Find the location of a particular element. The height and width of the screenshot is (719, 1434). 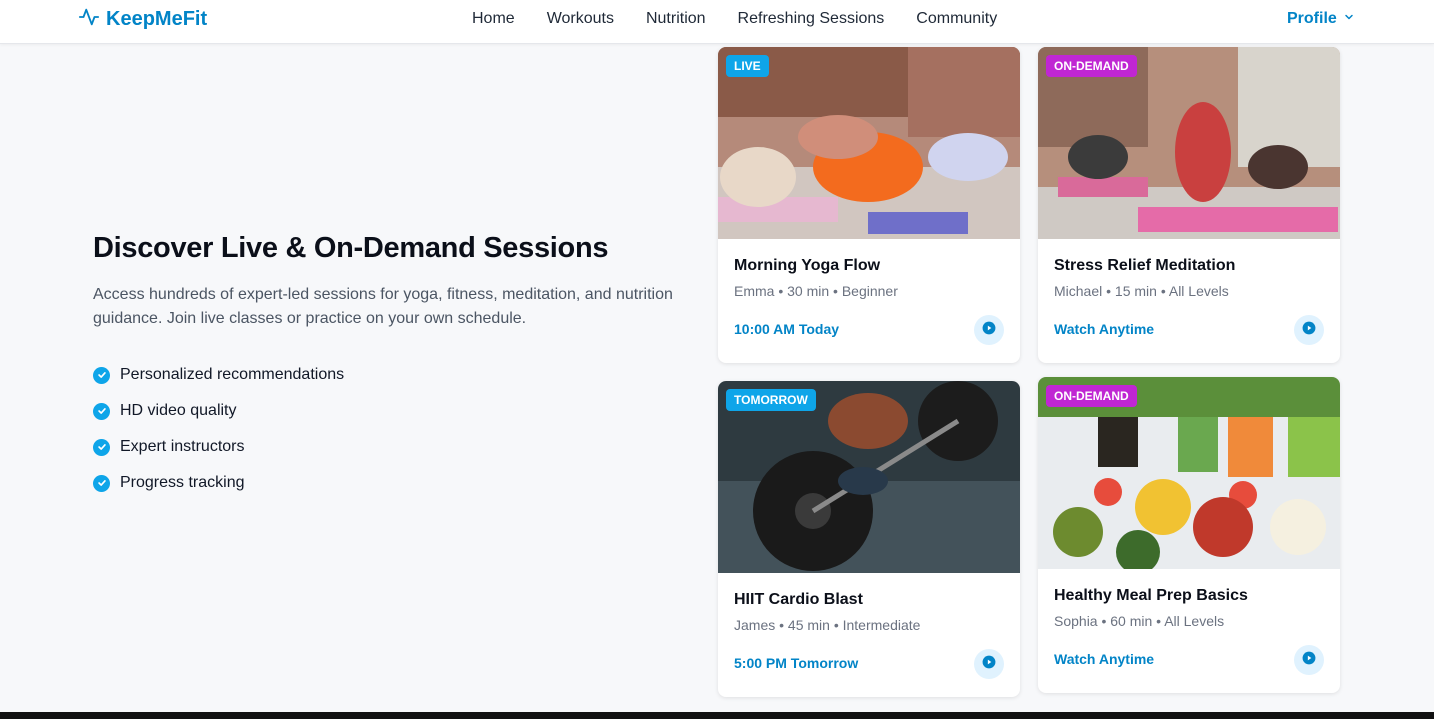

hero-title: Discover Live & On-Demand Sessions is located at coordinates (351, 248).